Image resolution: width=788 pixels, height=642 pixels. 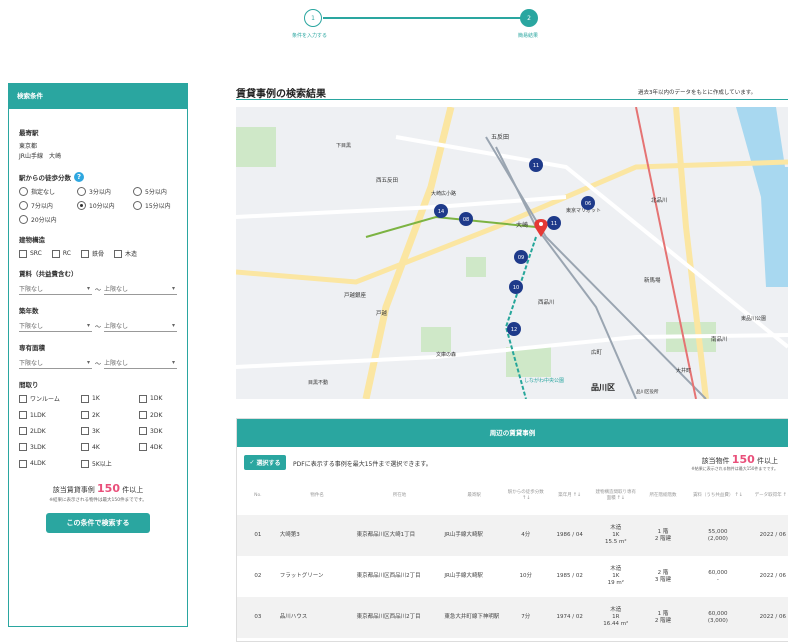 I want to click on col-header-walk: 駅からの徒歩分数↑↓, so click(x=526, y=495).